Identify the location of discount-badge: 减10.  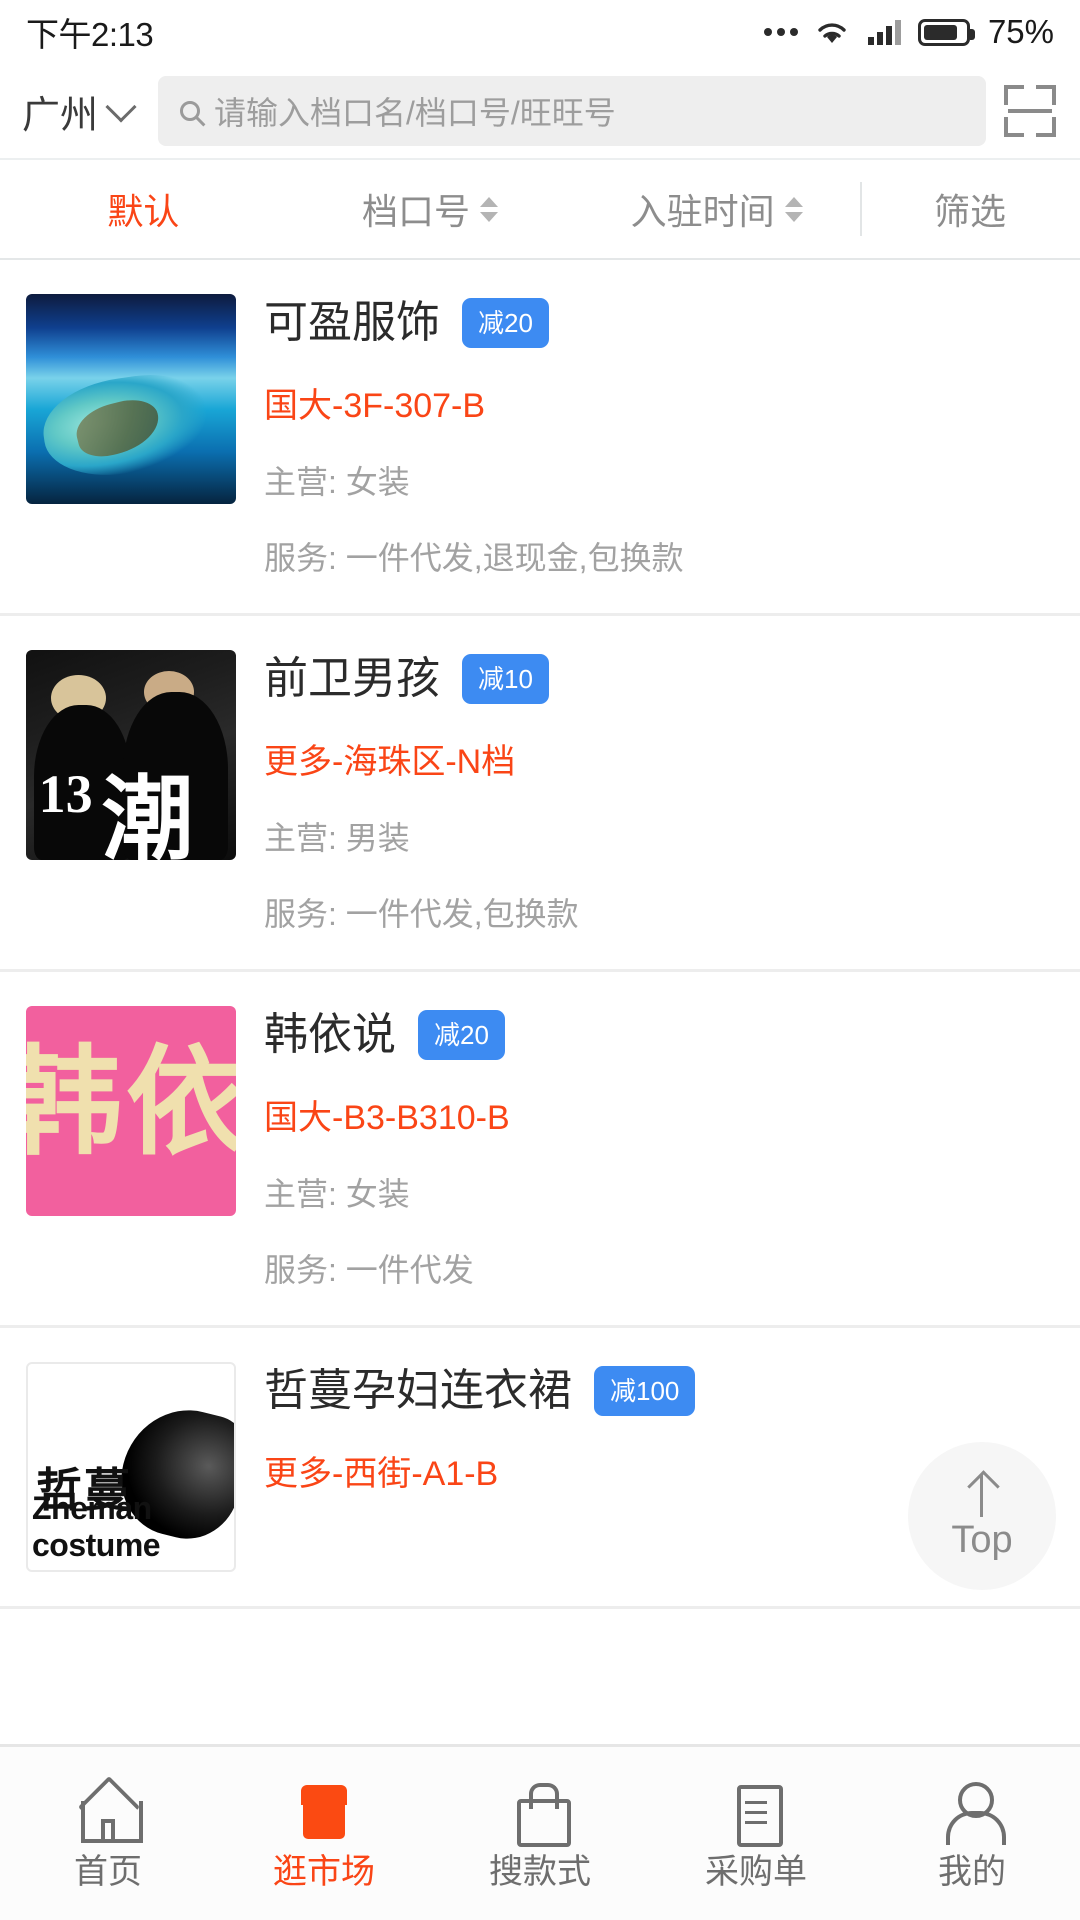
(505, 679).